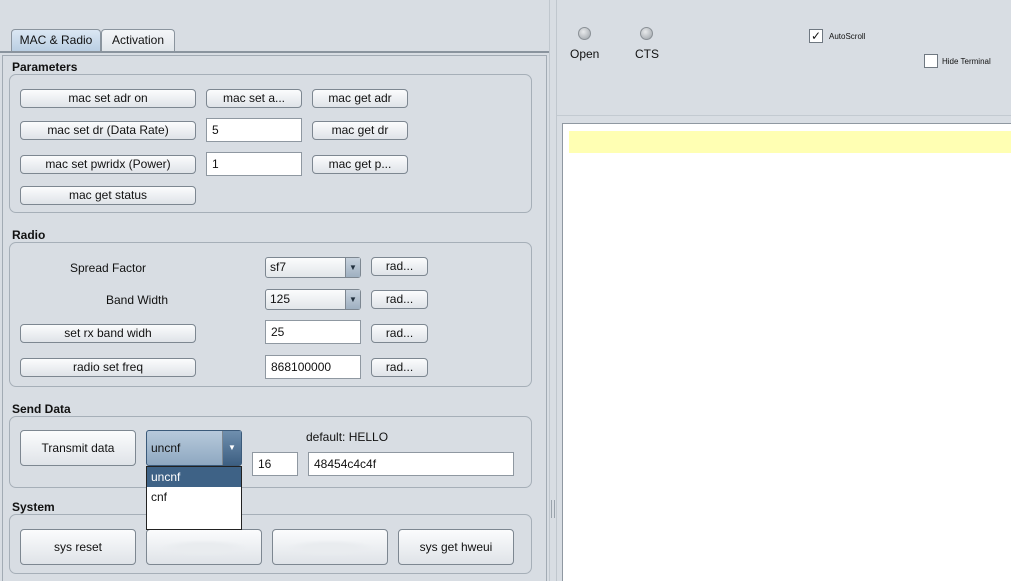 This screenshot has width=1011, height=581. Describe the element at coordinates (108, 268) in the screenshot. I see `spread-factor-label: Spread Factor` at that location.